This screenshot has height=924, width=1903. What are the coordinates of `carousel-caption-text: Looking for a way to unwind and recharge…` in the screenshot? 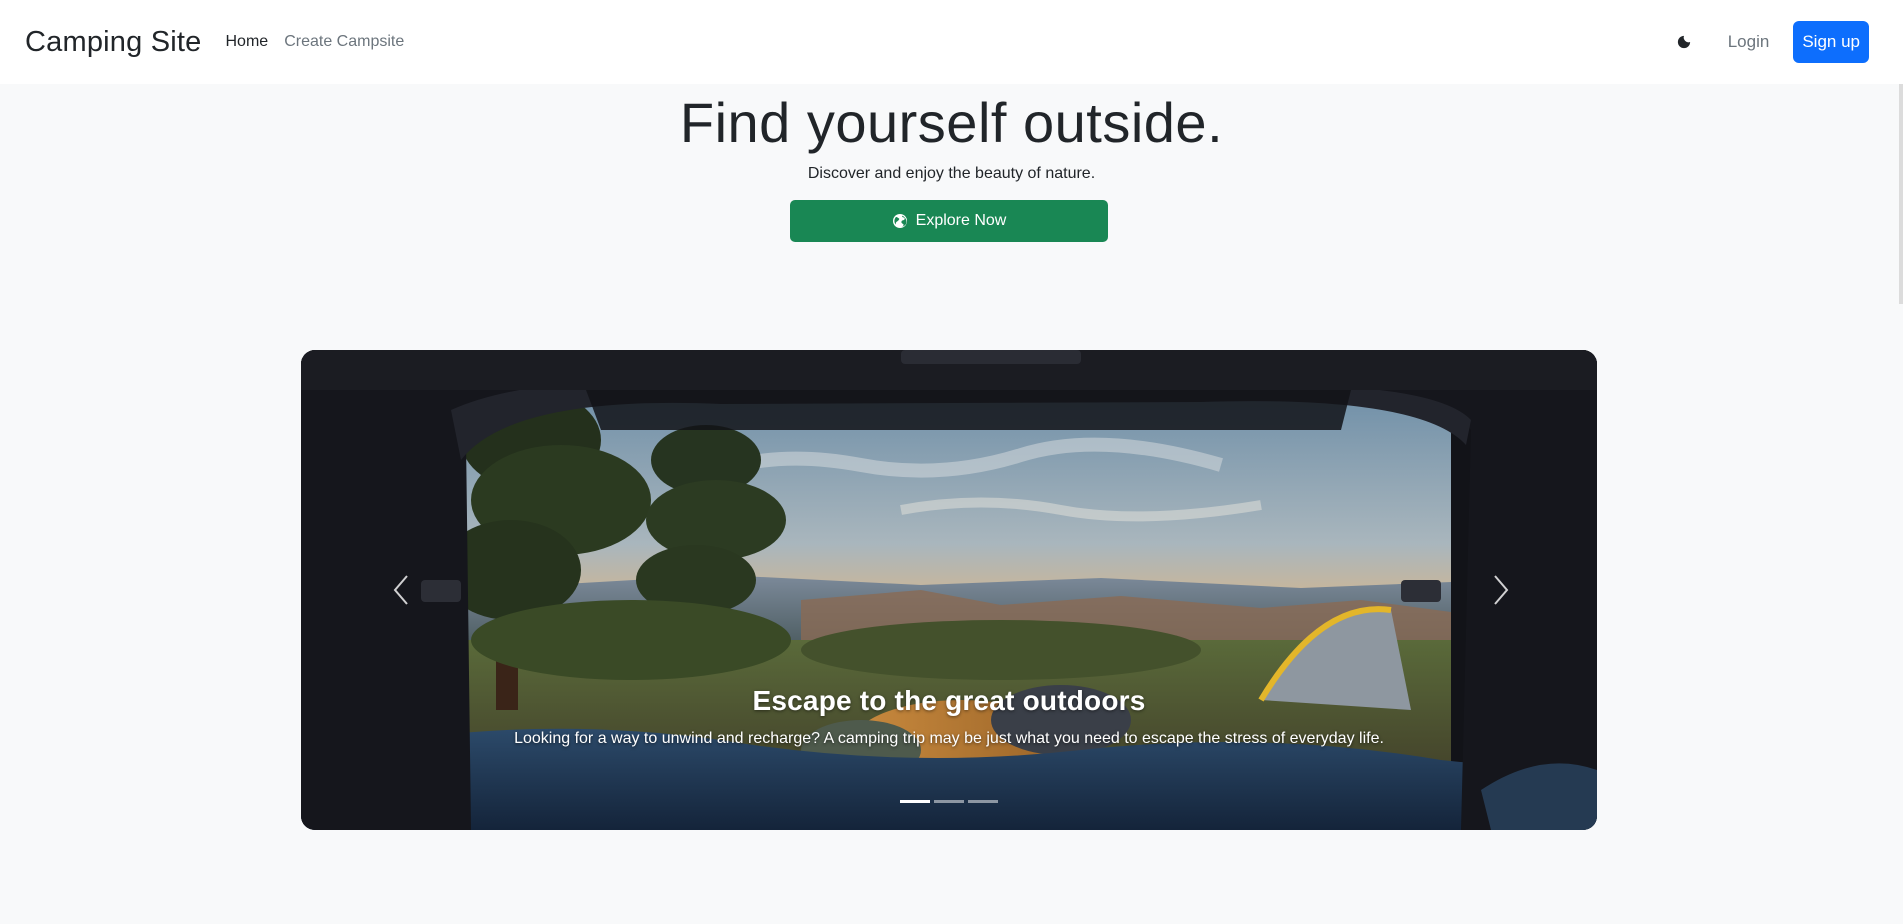 It's located at (949, 738).